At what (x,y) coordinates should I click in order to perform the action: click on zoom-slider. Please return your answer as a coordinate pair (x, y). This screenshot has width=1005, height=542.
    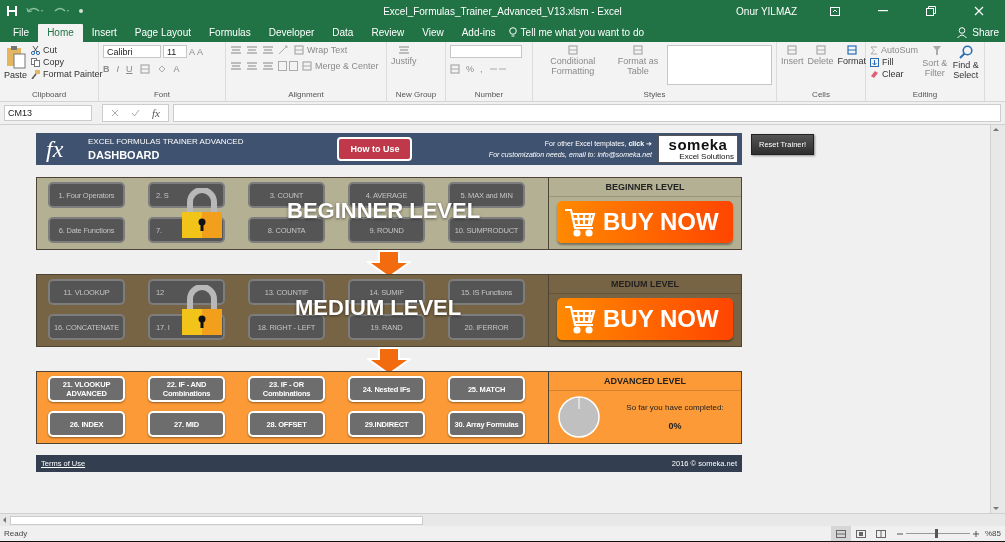
    Looking at the image, I should click on (936, 533).